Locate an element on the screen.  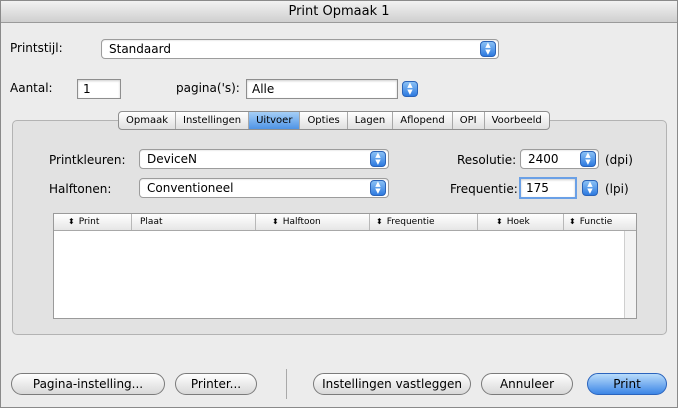
col-frequentie: ⬍ Frequentie is located at coordinates (424, 222).